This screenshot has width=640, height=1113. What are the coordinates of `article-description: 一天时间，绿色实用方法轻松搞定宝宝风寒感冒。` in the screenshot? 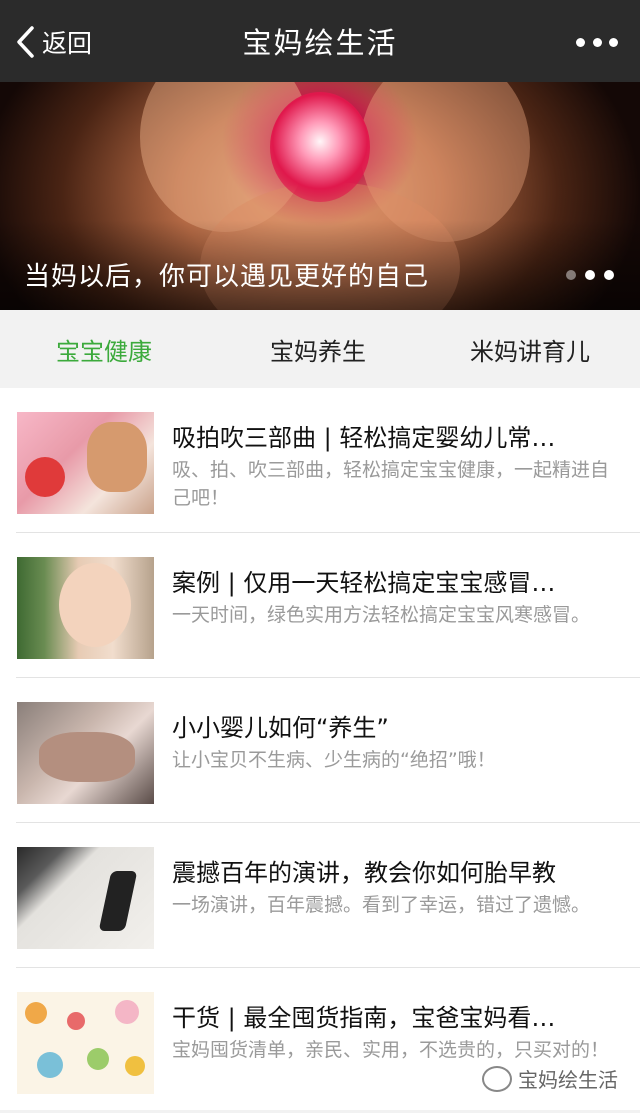 It's located at (381, 615).